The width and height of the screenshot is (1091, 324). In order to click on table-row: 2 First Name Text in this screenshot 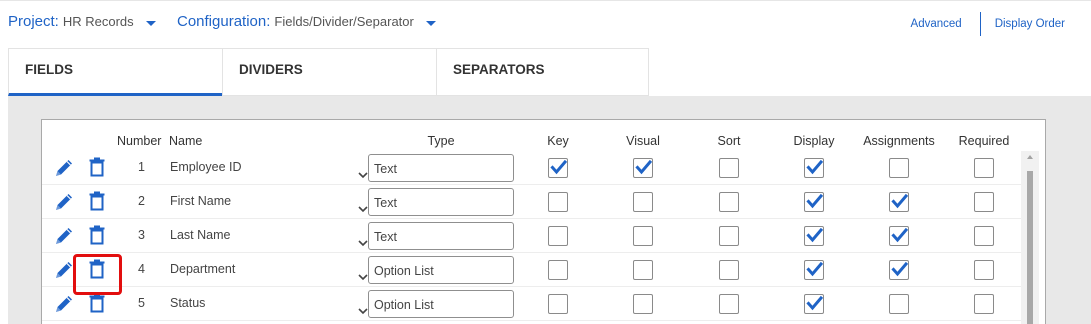, I will do `click(532, 202)`.